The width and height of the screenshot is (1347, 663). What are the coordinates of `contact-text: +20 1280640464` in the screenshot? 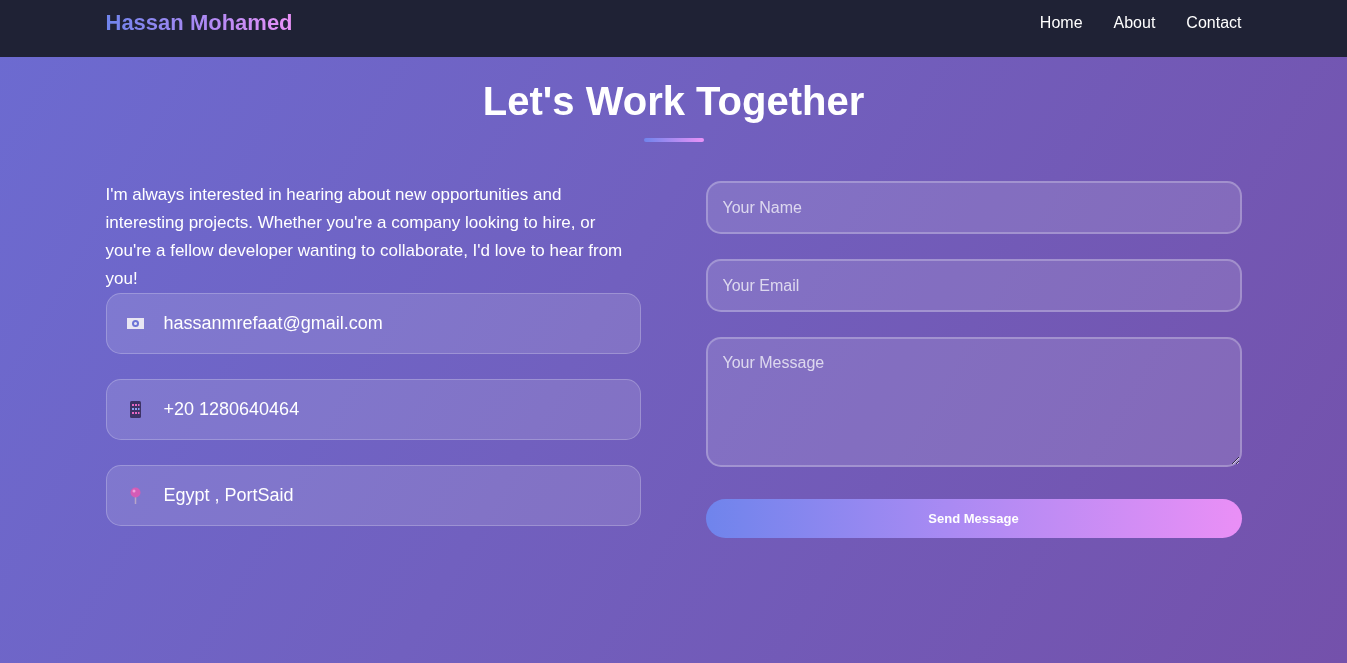 It's located at (231, 409).